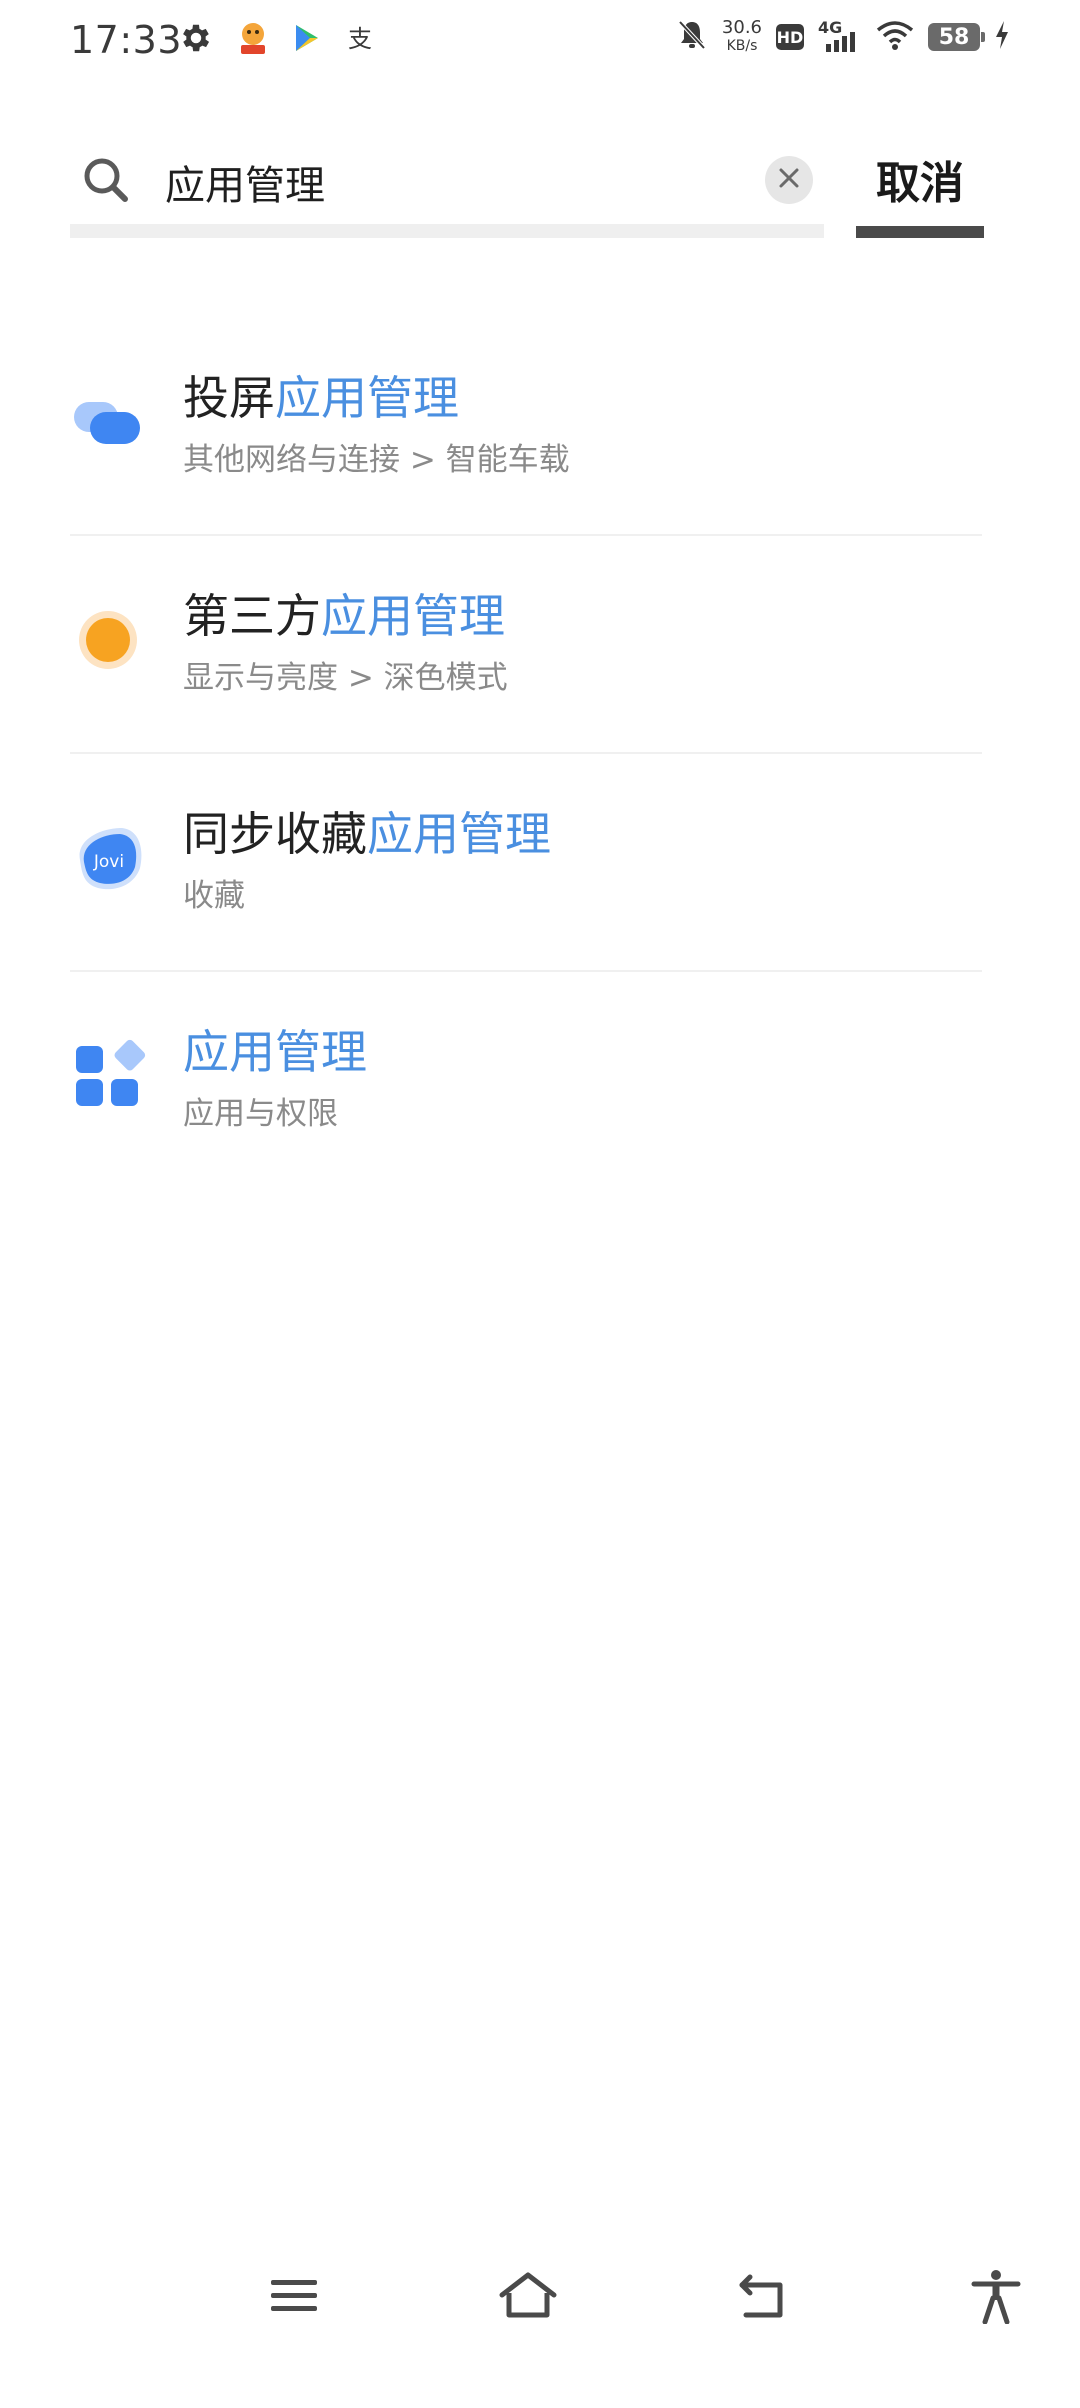 The height and width of the screenshot is (2408, 1080). I want to click on result-subtitle: 其他网络与连接 > 智能车载, so click(376, 460).